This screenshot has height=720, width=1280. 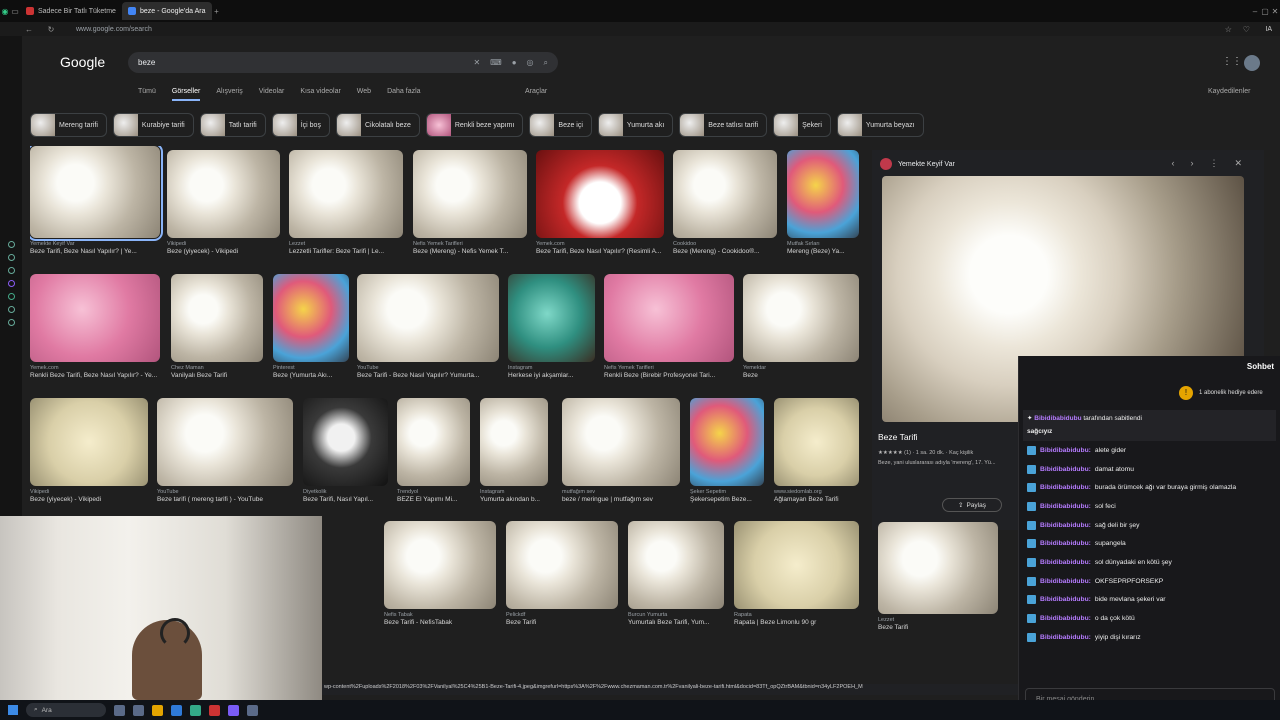 What do you see at coordinates (217, 11) in the screenshot?
I see `new-tab-icon: +` at bounding box center [217, 11].